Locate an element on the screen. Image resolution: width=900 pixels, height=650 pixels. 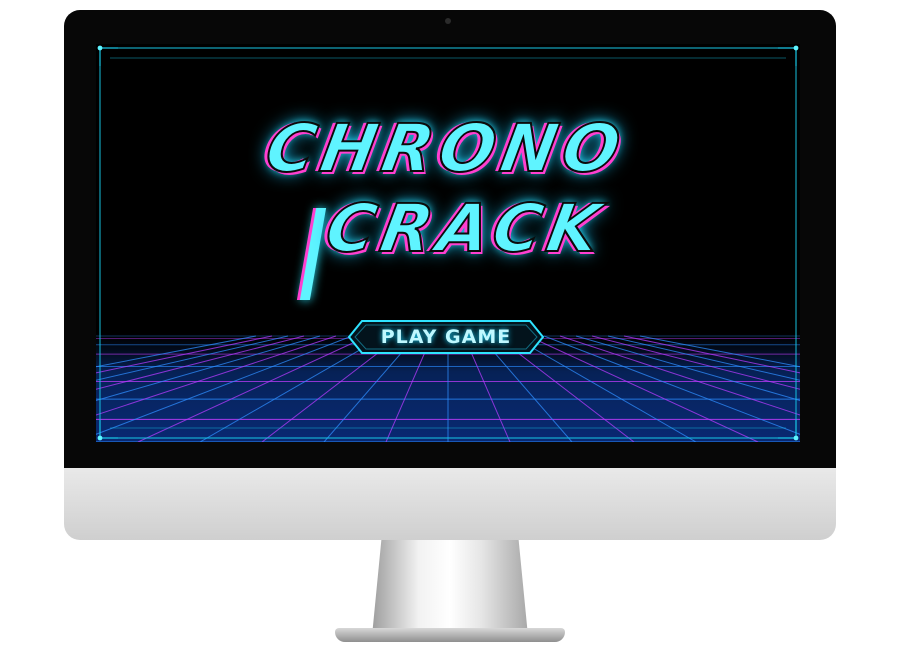
play-game-button: PLAY GAME is located at coordinates (446, 337).